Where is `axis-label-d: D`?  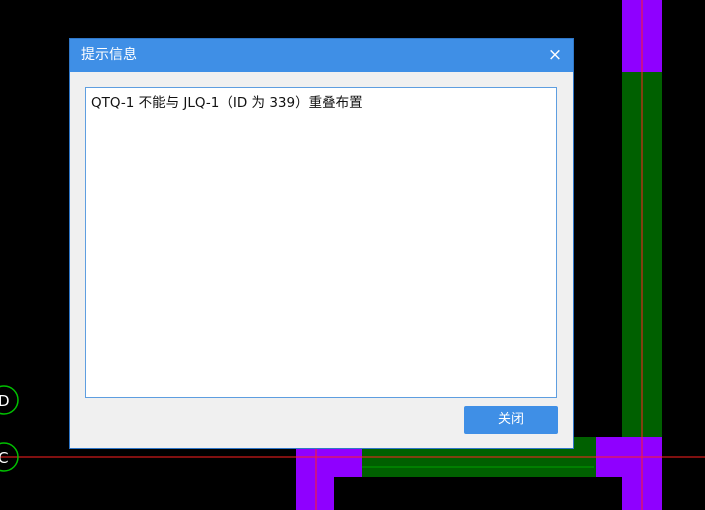 axis-label-d: D is located at coordinates (5, 401).